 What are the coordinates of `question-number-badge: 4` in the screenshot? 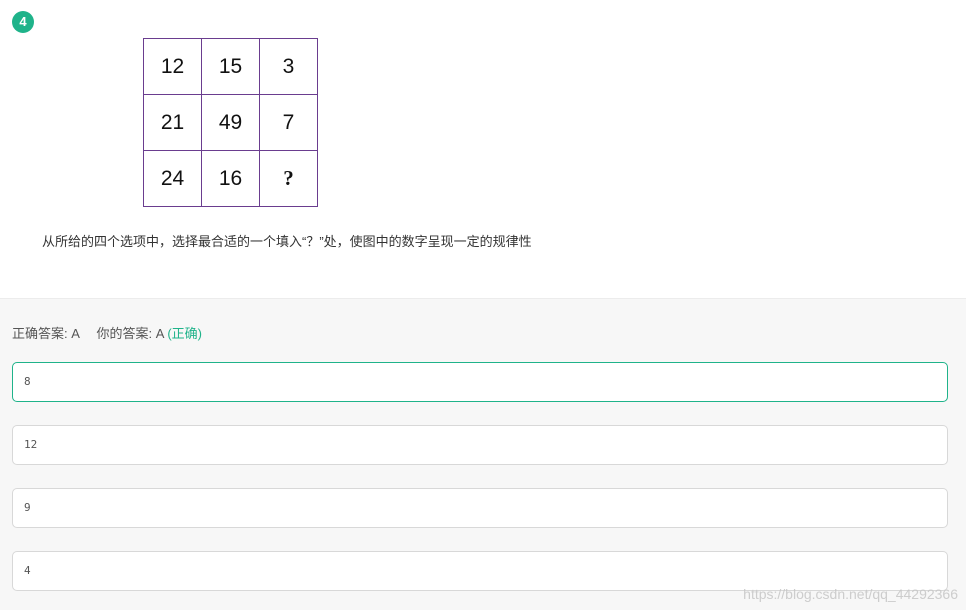 It's located at (23, 22).